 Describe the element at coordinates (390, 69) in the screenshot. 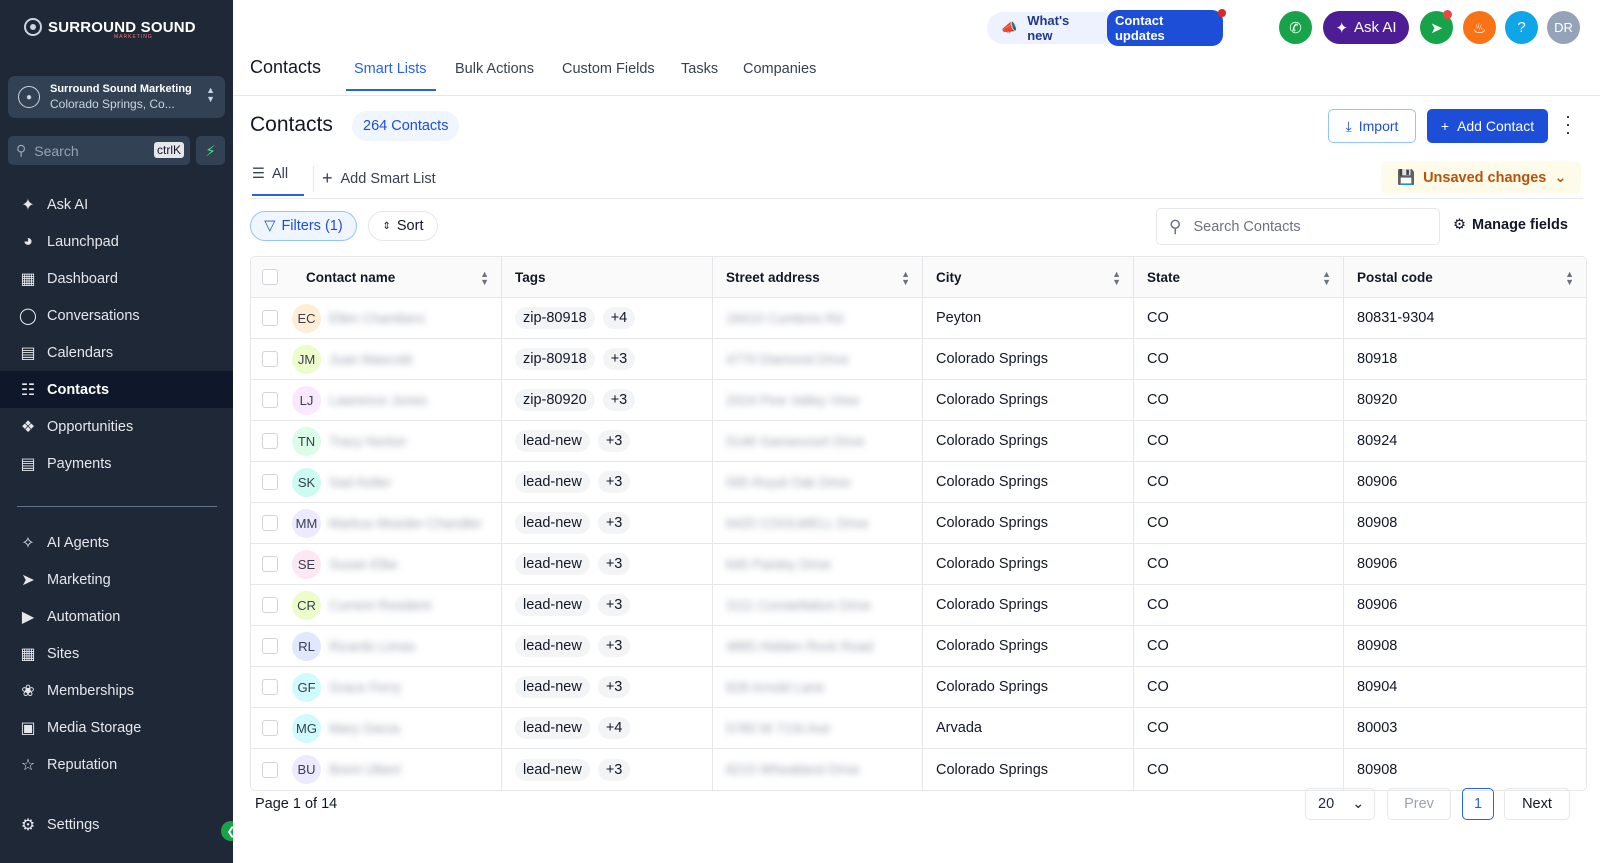

I see `tab-smart-lists: Smart Lists` at that location.